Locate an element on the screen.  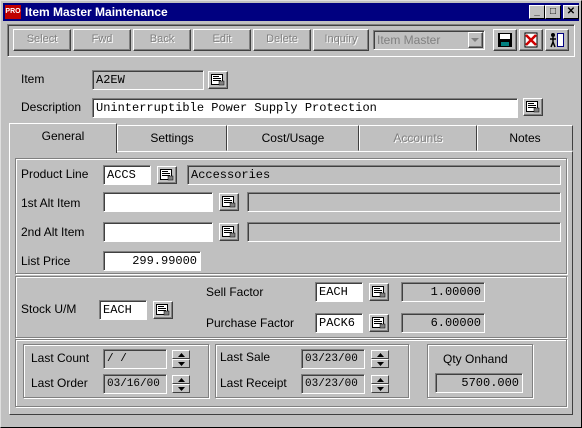
tab-cost-usage: Cost/Usage is located at coordinates (293, 138).